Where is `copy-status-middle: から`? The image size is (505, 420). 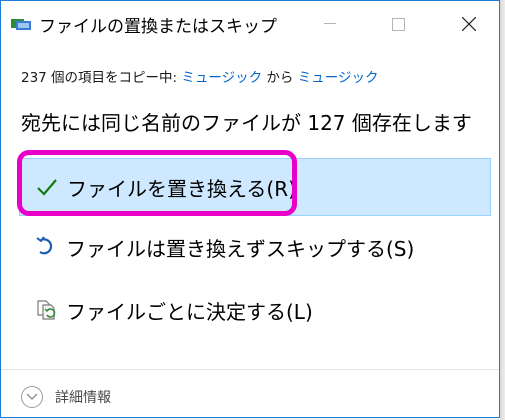
copy-status-middle: から is located at coordinates (280, 78).